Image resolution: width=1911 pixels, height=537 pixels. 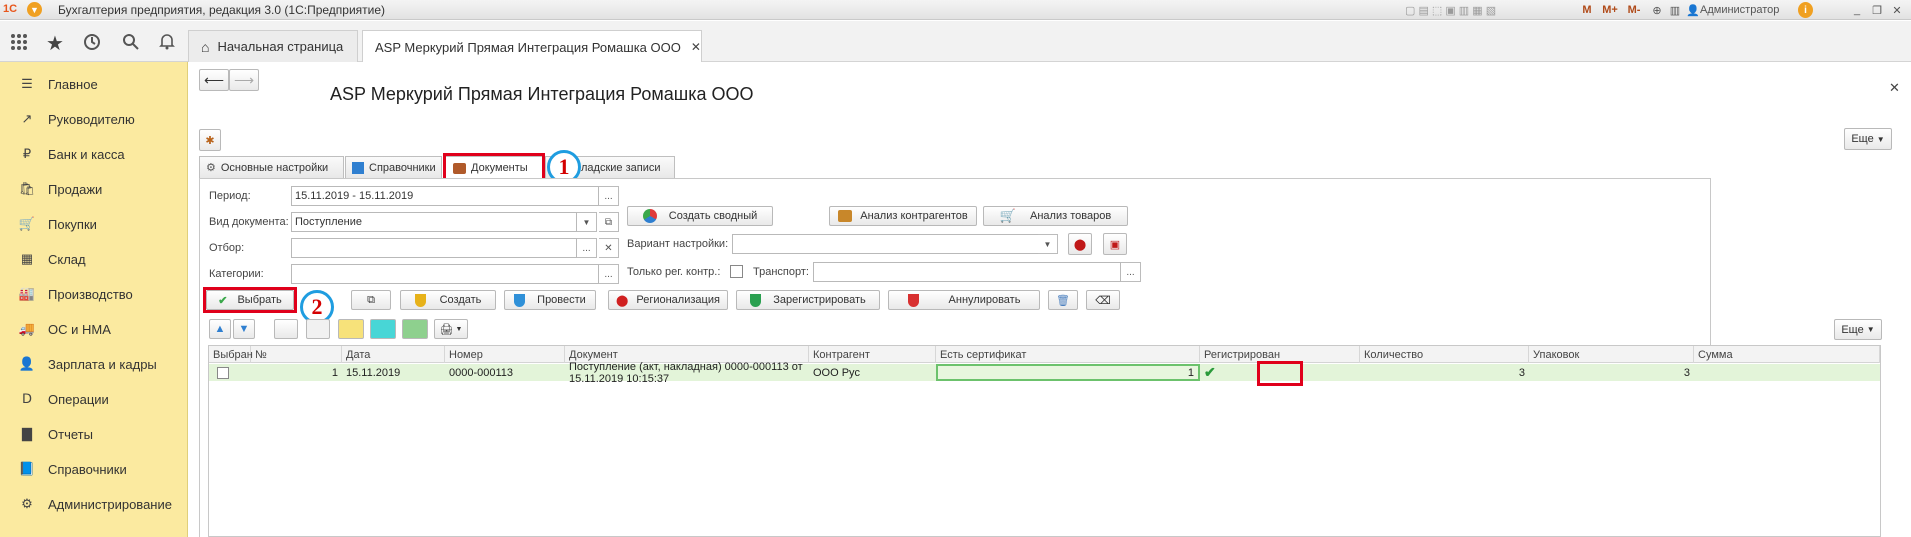 I want to click on variant-load-button: ⬤, so click(x=1080, y=244).